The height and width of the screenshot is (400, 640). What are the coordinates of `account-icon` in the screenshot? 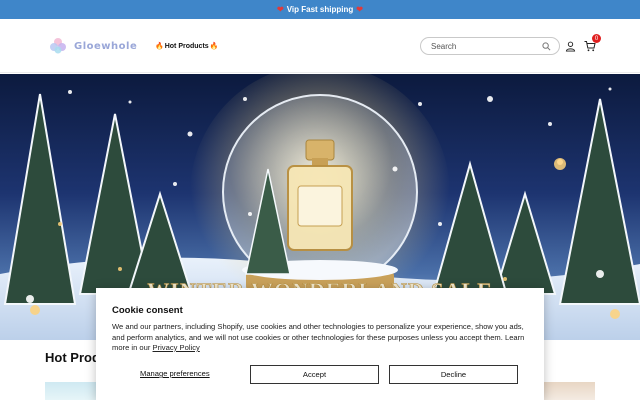 It's located at (570, 46).